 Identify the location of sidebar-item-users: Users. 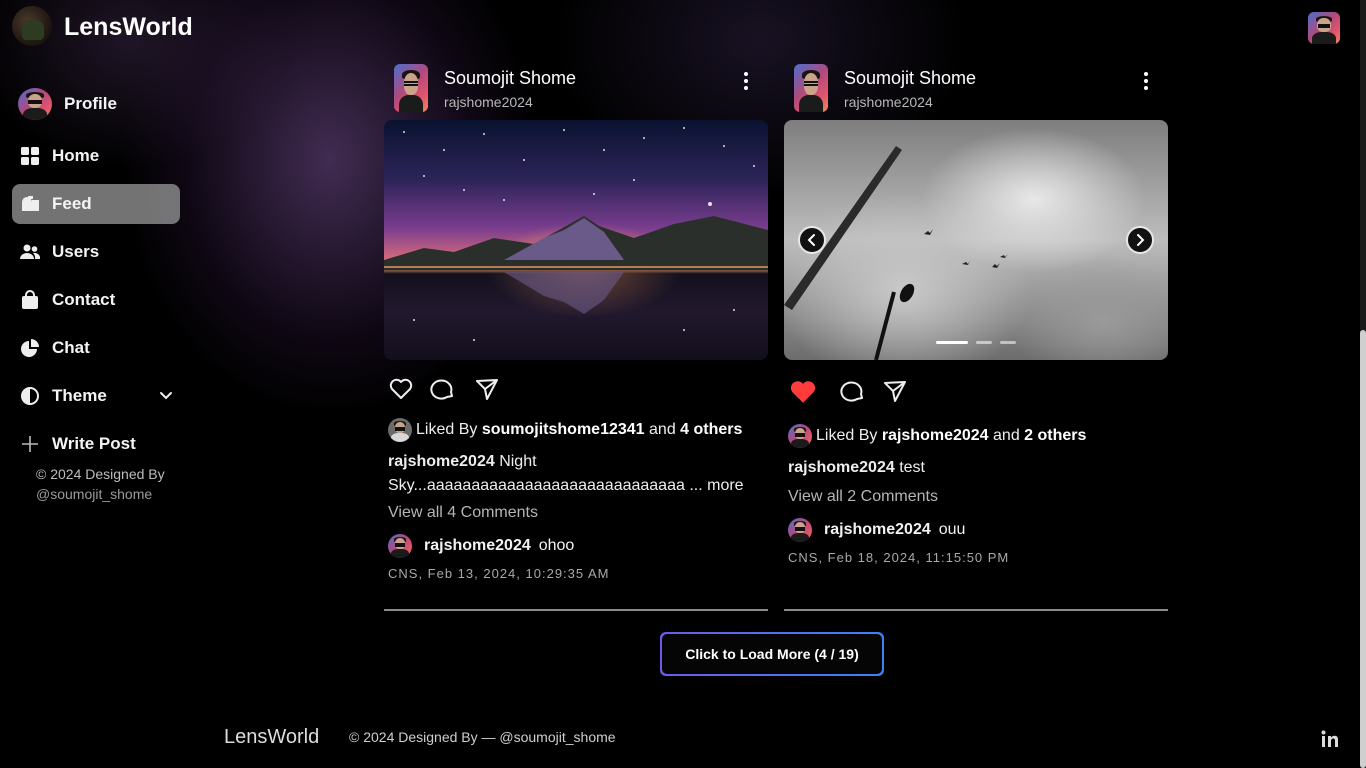
(96, 252).